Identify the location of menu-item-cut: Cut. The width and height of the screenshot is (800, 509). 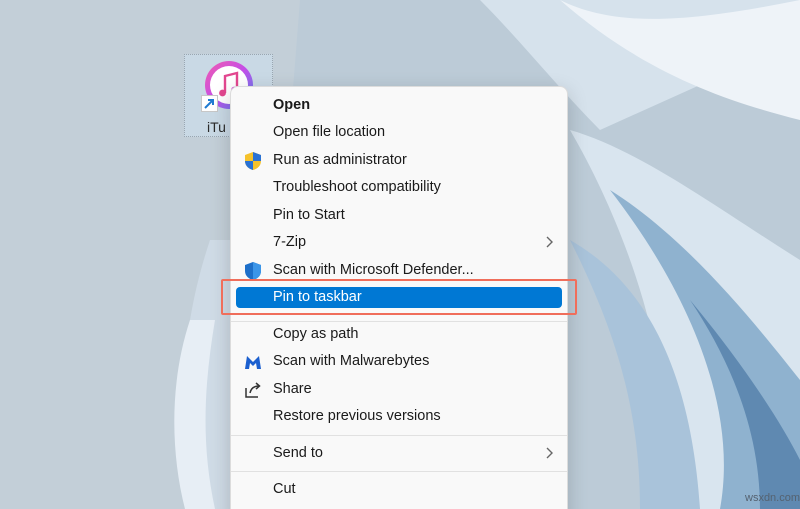
(399, 489).